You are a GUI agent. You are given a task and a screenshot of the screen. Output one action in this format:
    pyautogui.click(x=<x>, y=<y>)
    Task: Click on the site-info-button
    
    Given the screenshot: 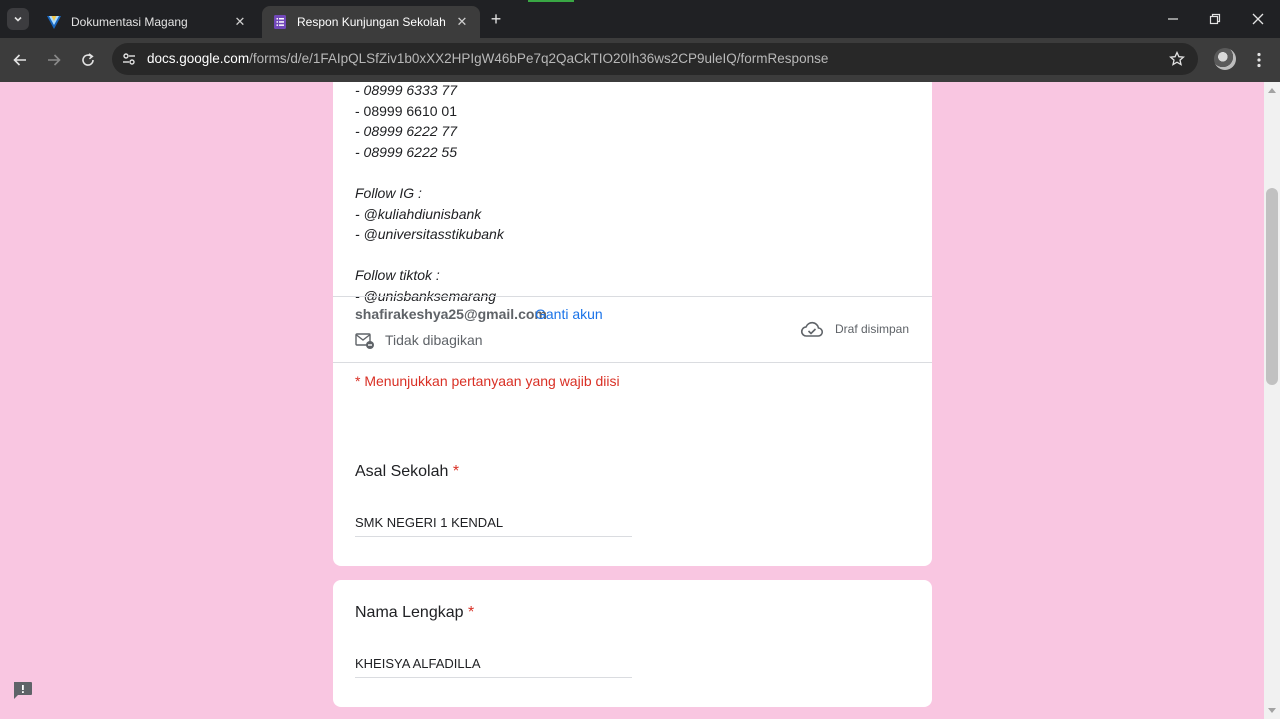 What is the action you would take?
    pyautogui.click(x=129, y=59)
    